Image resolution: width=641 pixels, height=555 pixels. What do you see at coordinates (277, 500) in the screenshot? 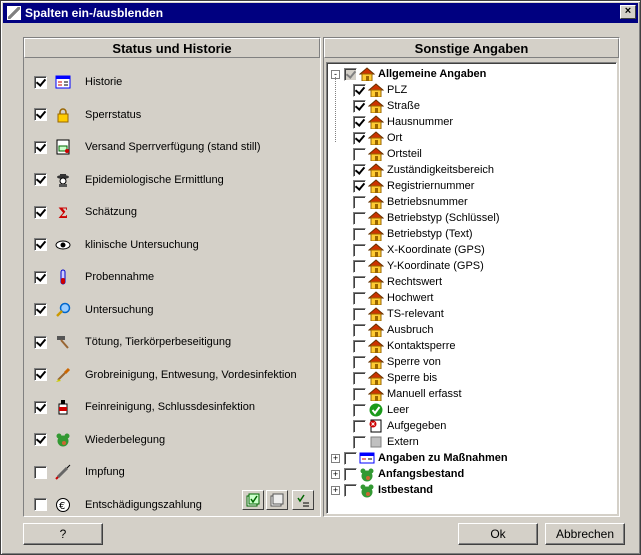
I see `uncheck-all-button` at bounding box center [277, 500].